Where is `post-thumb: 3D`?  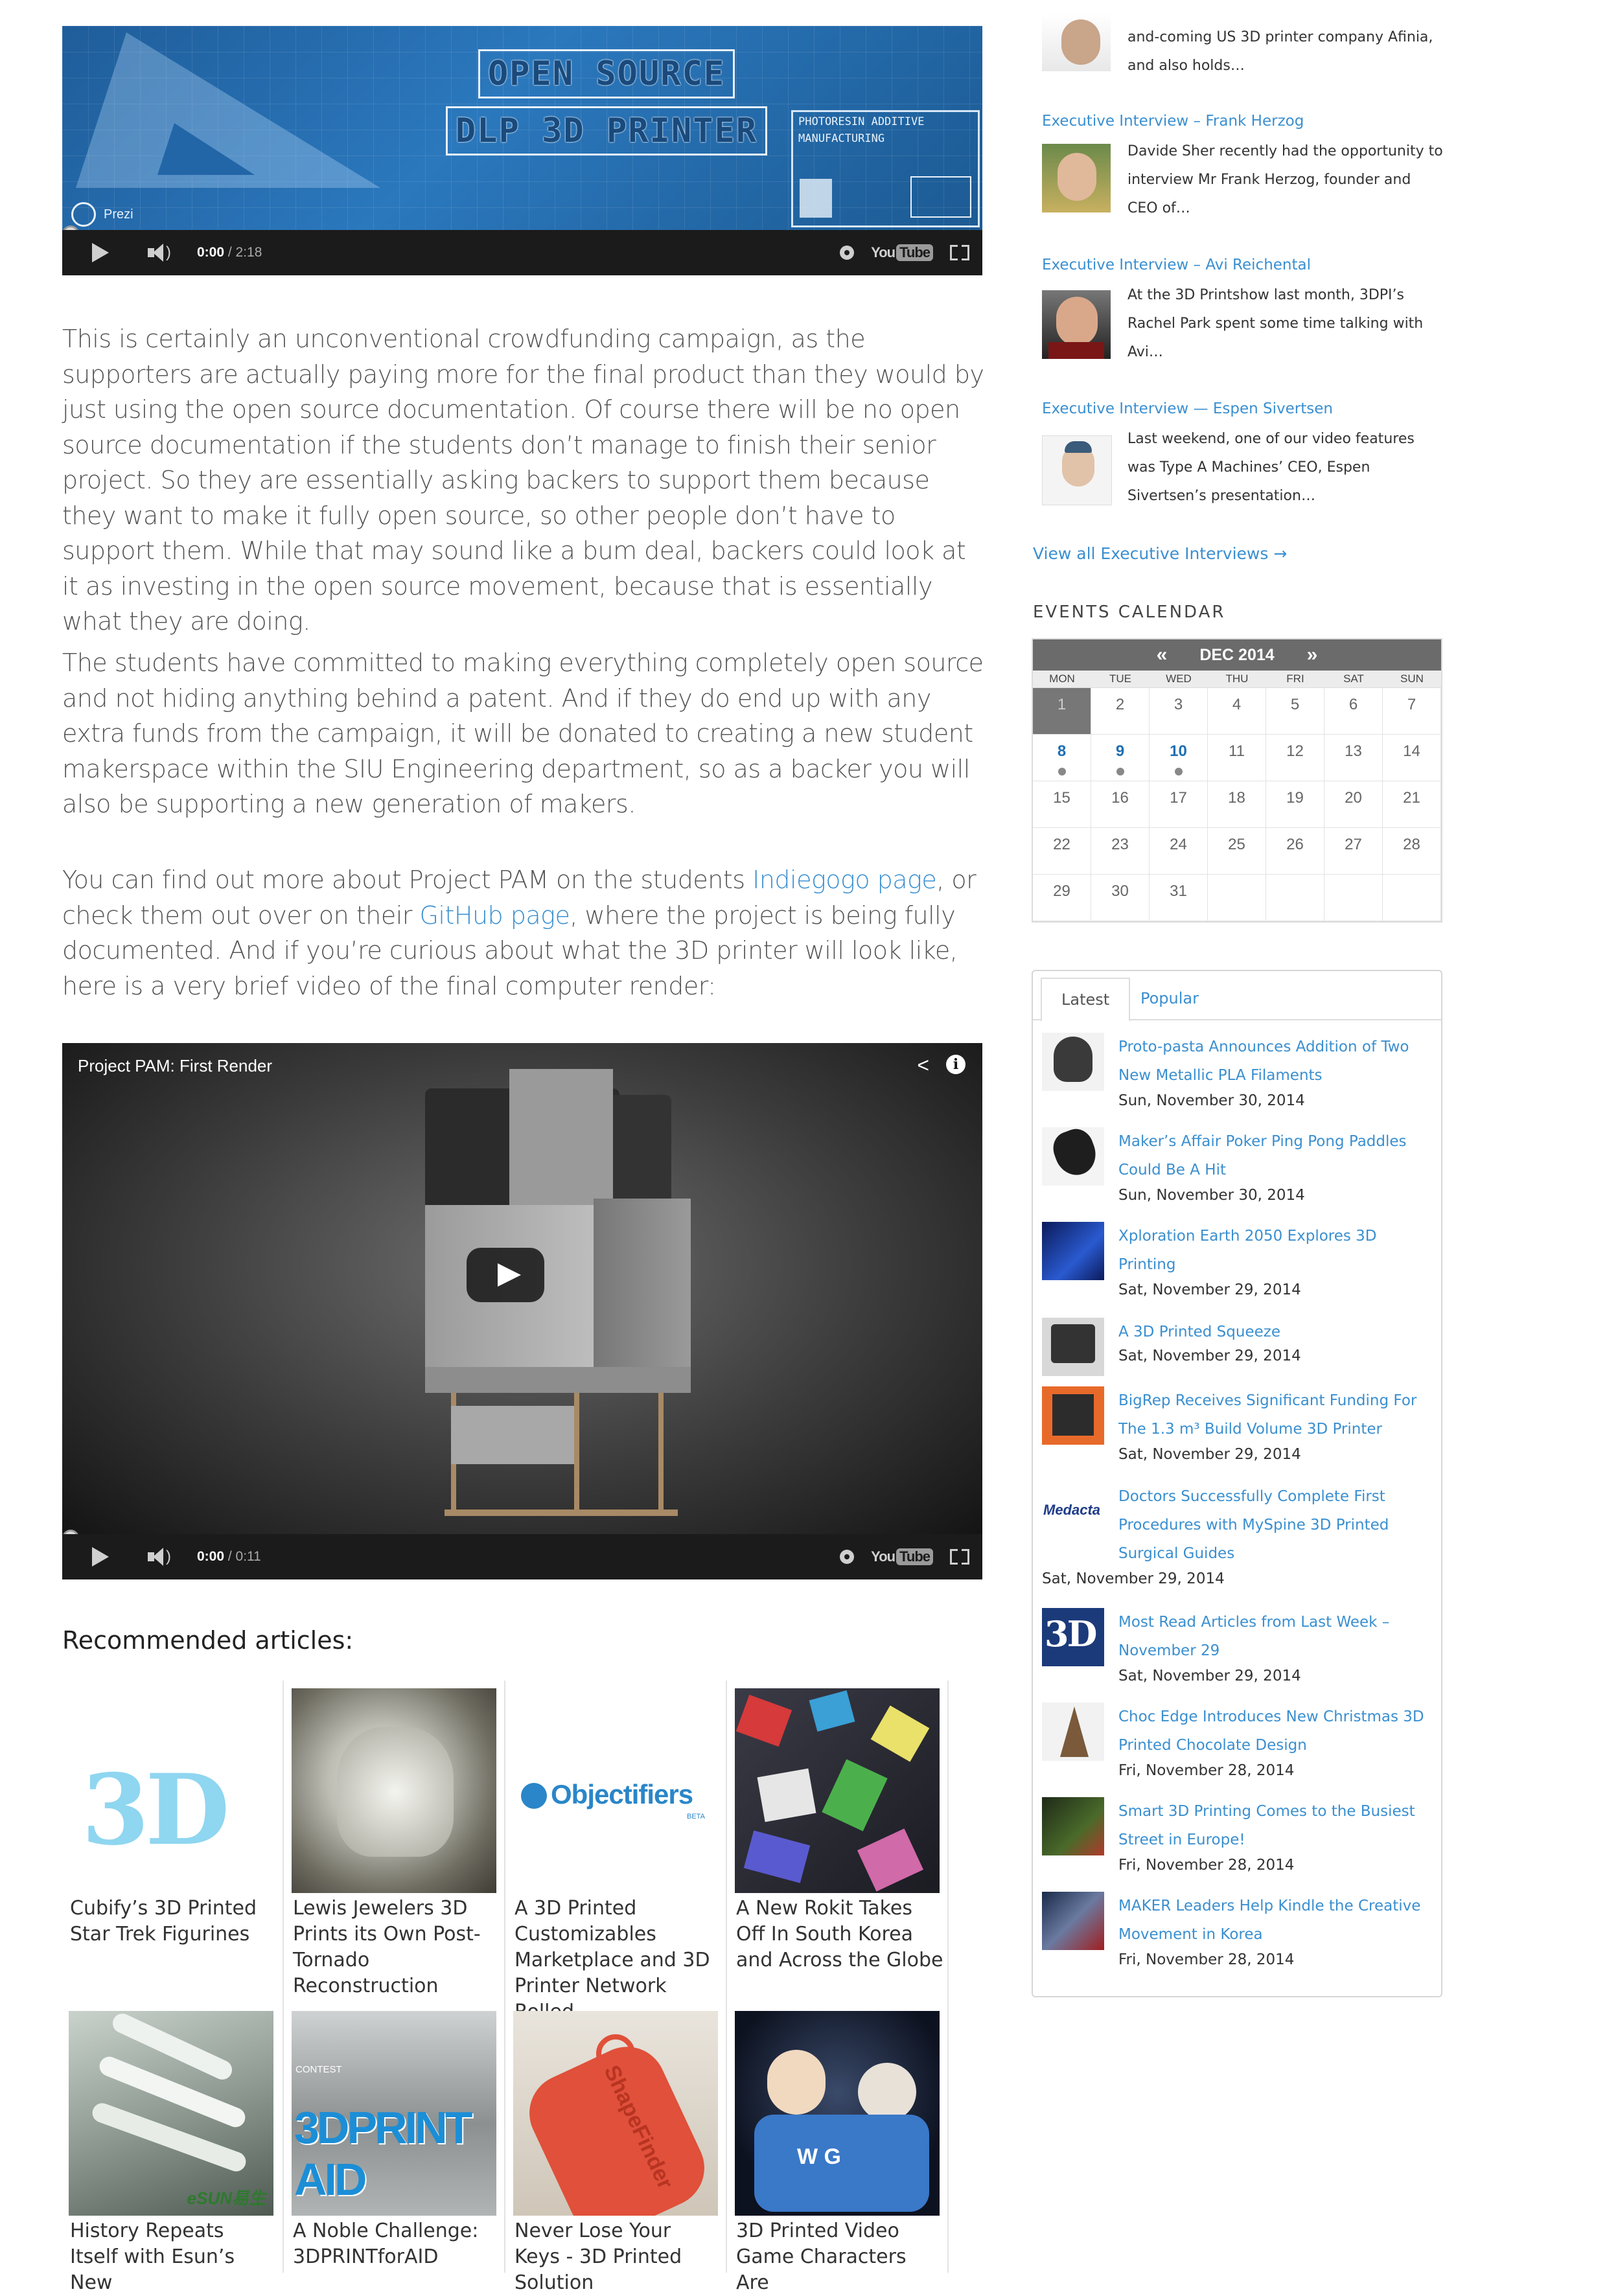
post-thumb: 3D is located at coordinates (1073, 1637).